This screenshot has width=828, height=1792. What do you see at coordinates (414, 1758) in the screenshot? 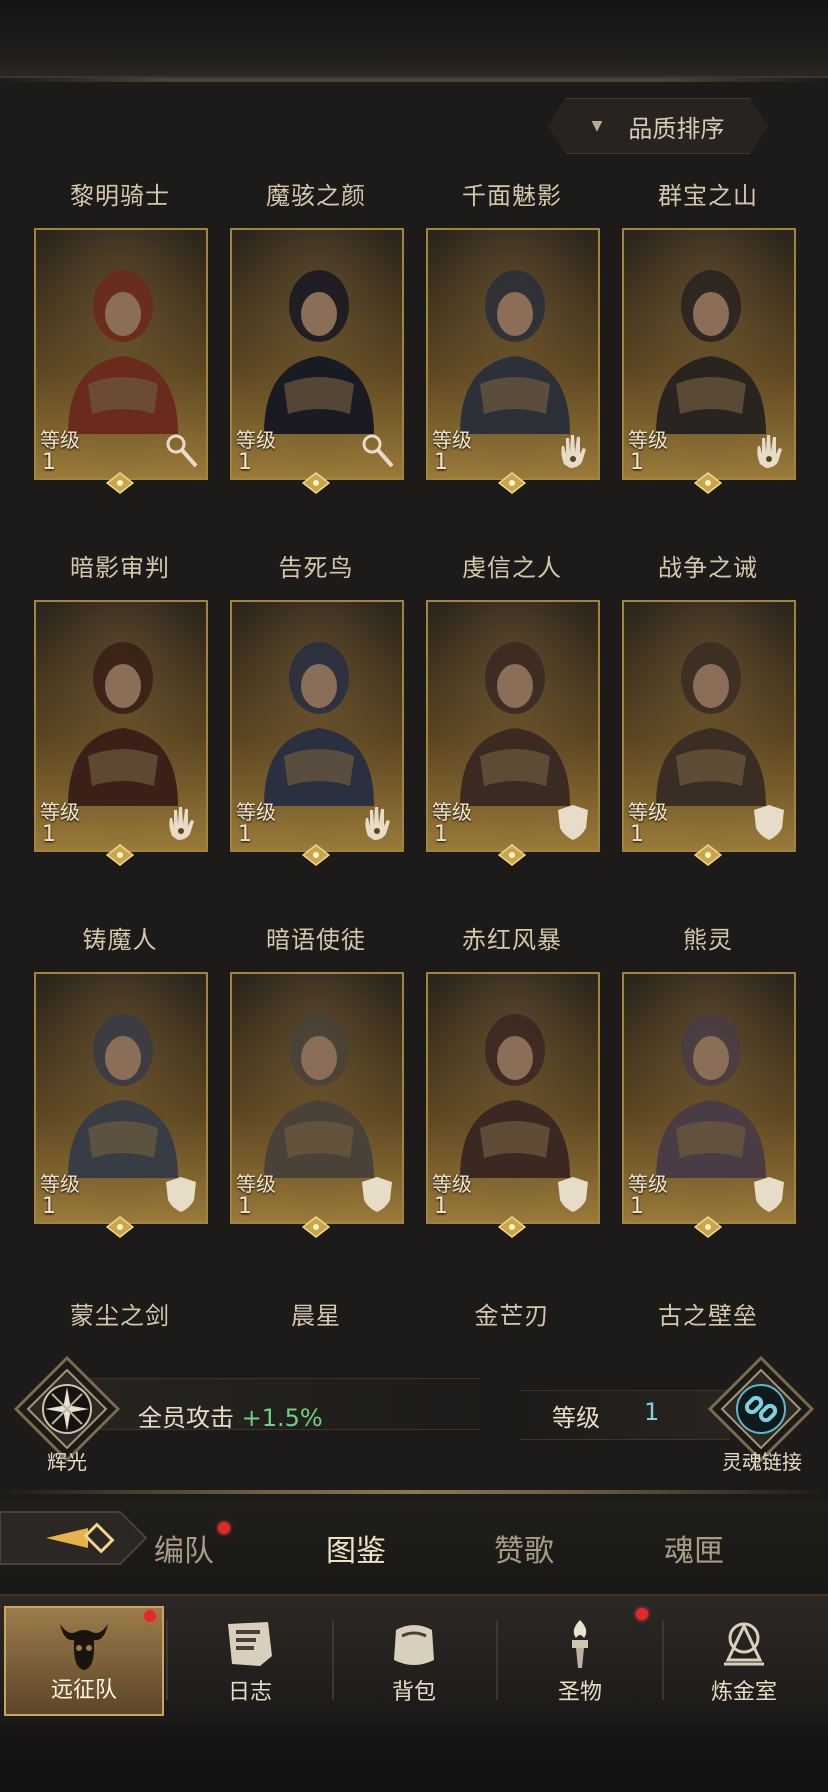
I see `bottom-strip` at bounding box center [414, 1758].